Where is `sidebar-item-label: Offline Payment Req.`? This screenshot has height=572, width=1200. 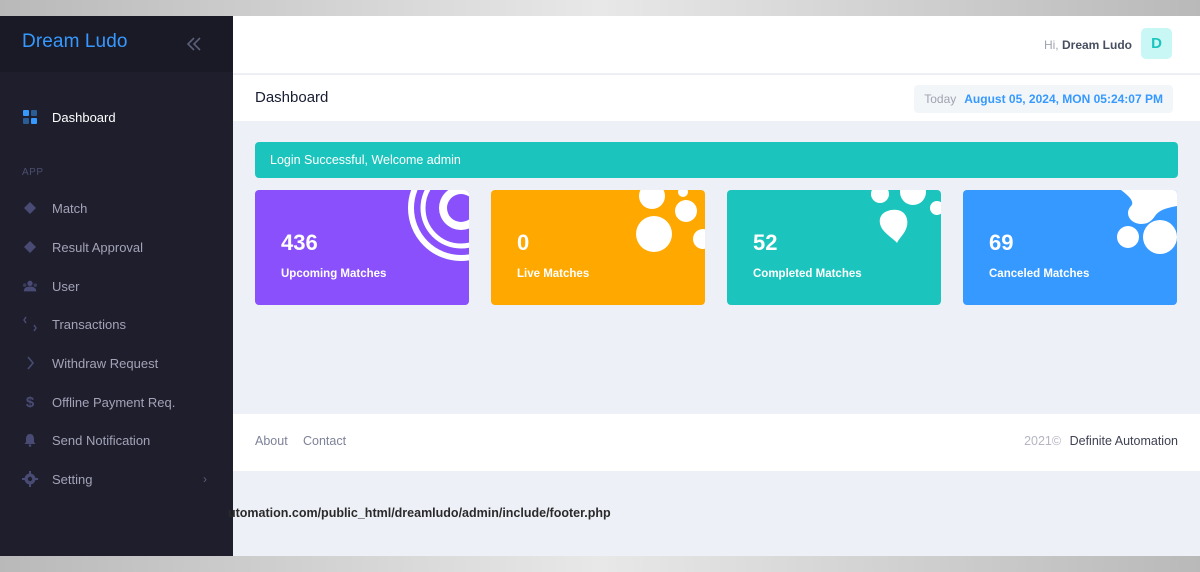
sidebar-item-label: Offline Payment Req. is located at coordinates (114, 402).